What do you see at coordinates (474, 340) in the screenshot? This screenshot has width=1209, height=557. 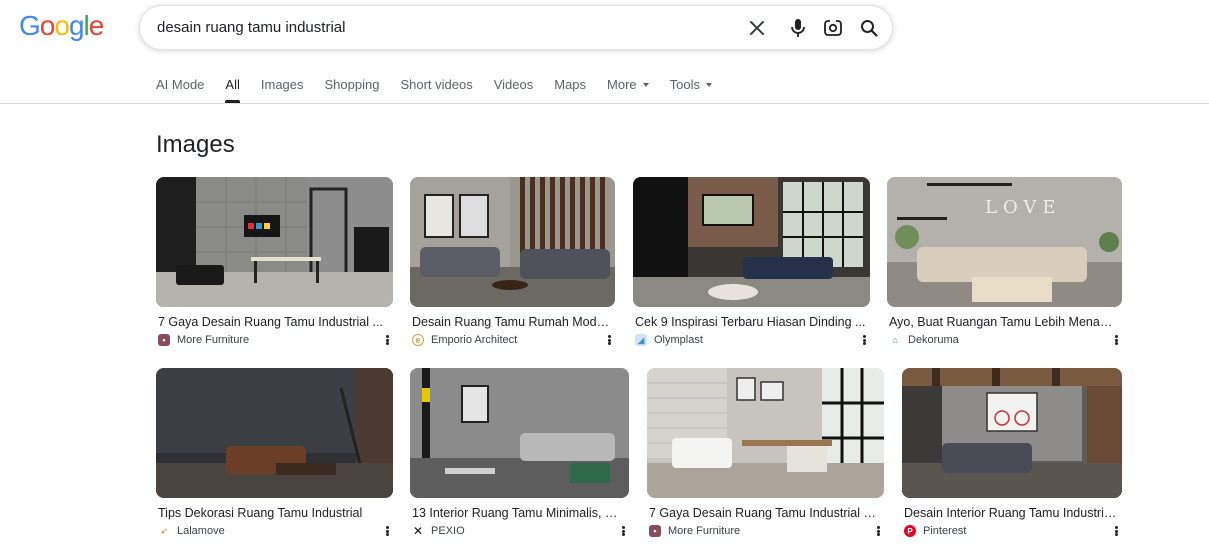 I see `source-name: Emporio Architect` at bounding box center [474, 340].